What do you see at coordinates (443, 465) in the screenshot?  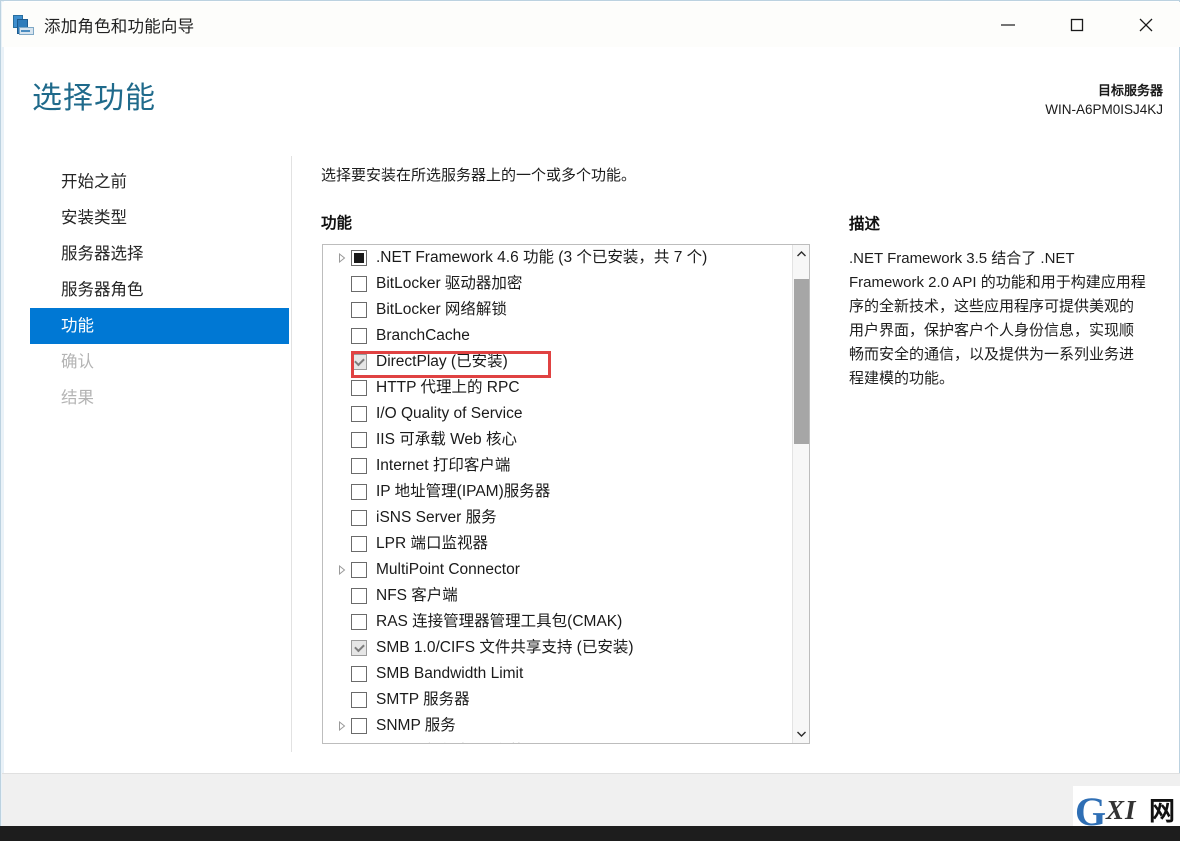 I see `feature-label: Internet 打印客户端` at bounding box center [443, 465].